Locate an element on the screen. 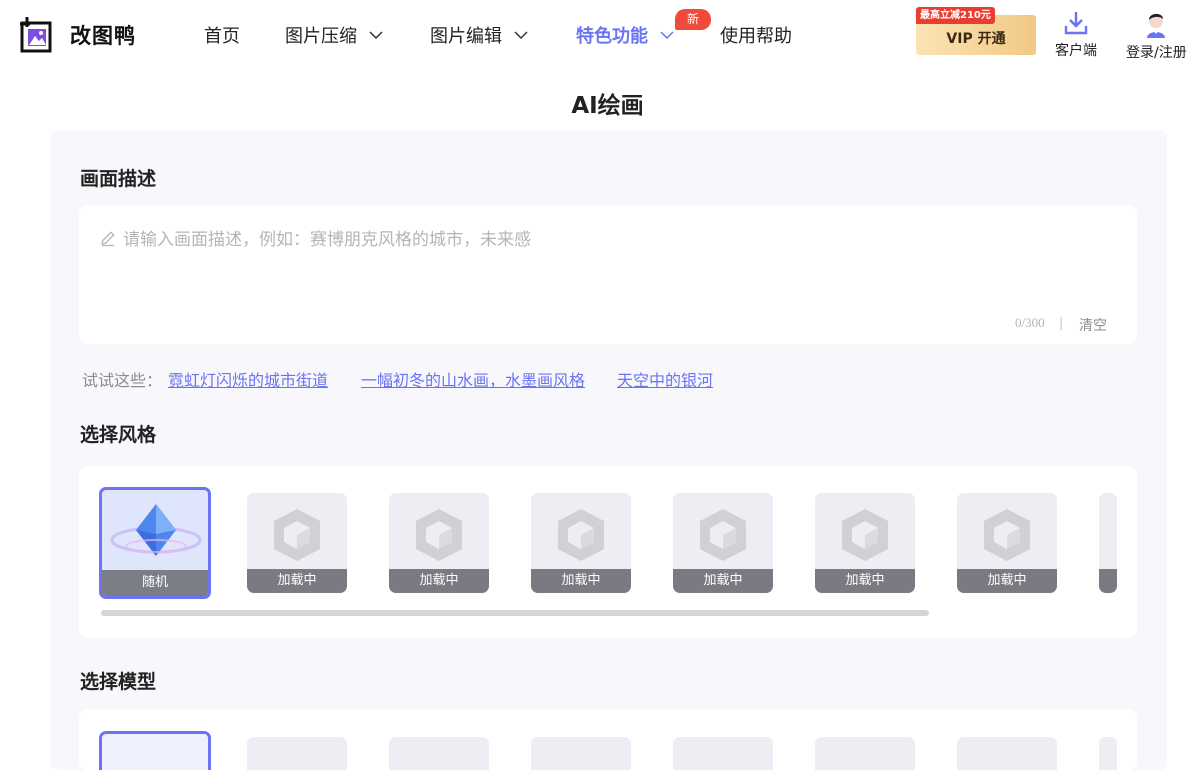 This screenshot has width=1200, height=770. suggestion-link: 一幅初冬的山水画，水墨画风格 is located at coordinates (473, 379).